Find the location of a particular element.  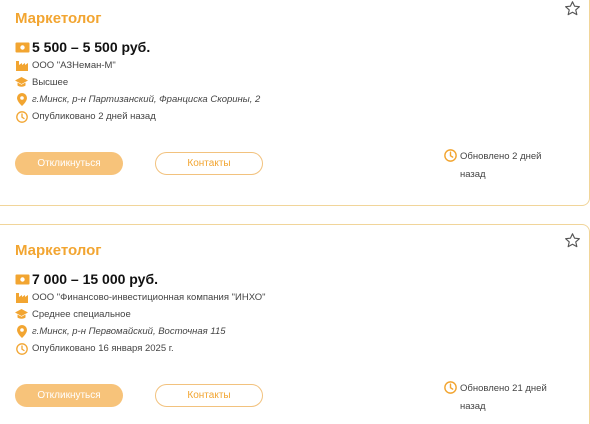

published-text: Опубликовано 2 дней назад is located at coordinates (94, 116).